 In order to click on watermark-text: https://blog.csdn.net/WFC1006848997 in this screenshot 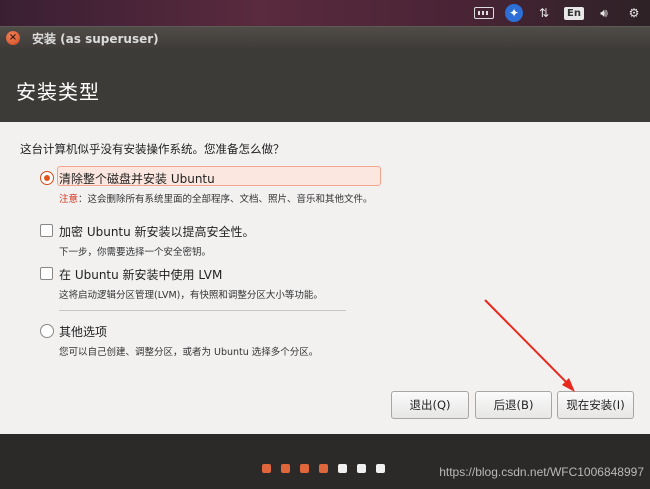, I will do `click(541, 472)`.